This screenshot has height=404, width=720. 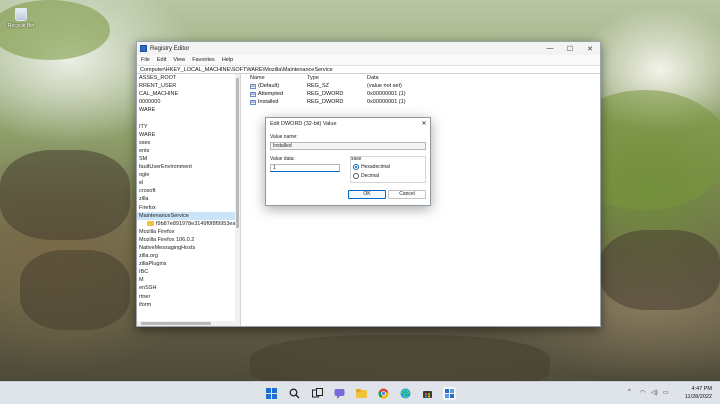 What do you see at coordinates (144, 272) in the screenshot?
I see `tree-item-label: IBC` at bounding box center [144, 272].